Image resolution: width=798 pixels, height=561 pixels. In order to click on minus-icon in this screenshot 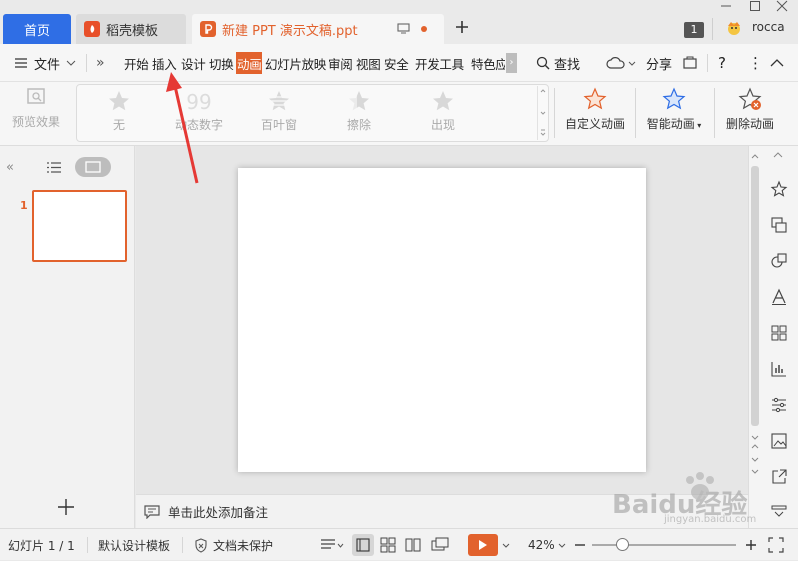, I will do `click(580, 545)`.